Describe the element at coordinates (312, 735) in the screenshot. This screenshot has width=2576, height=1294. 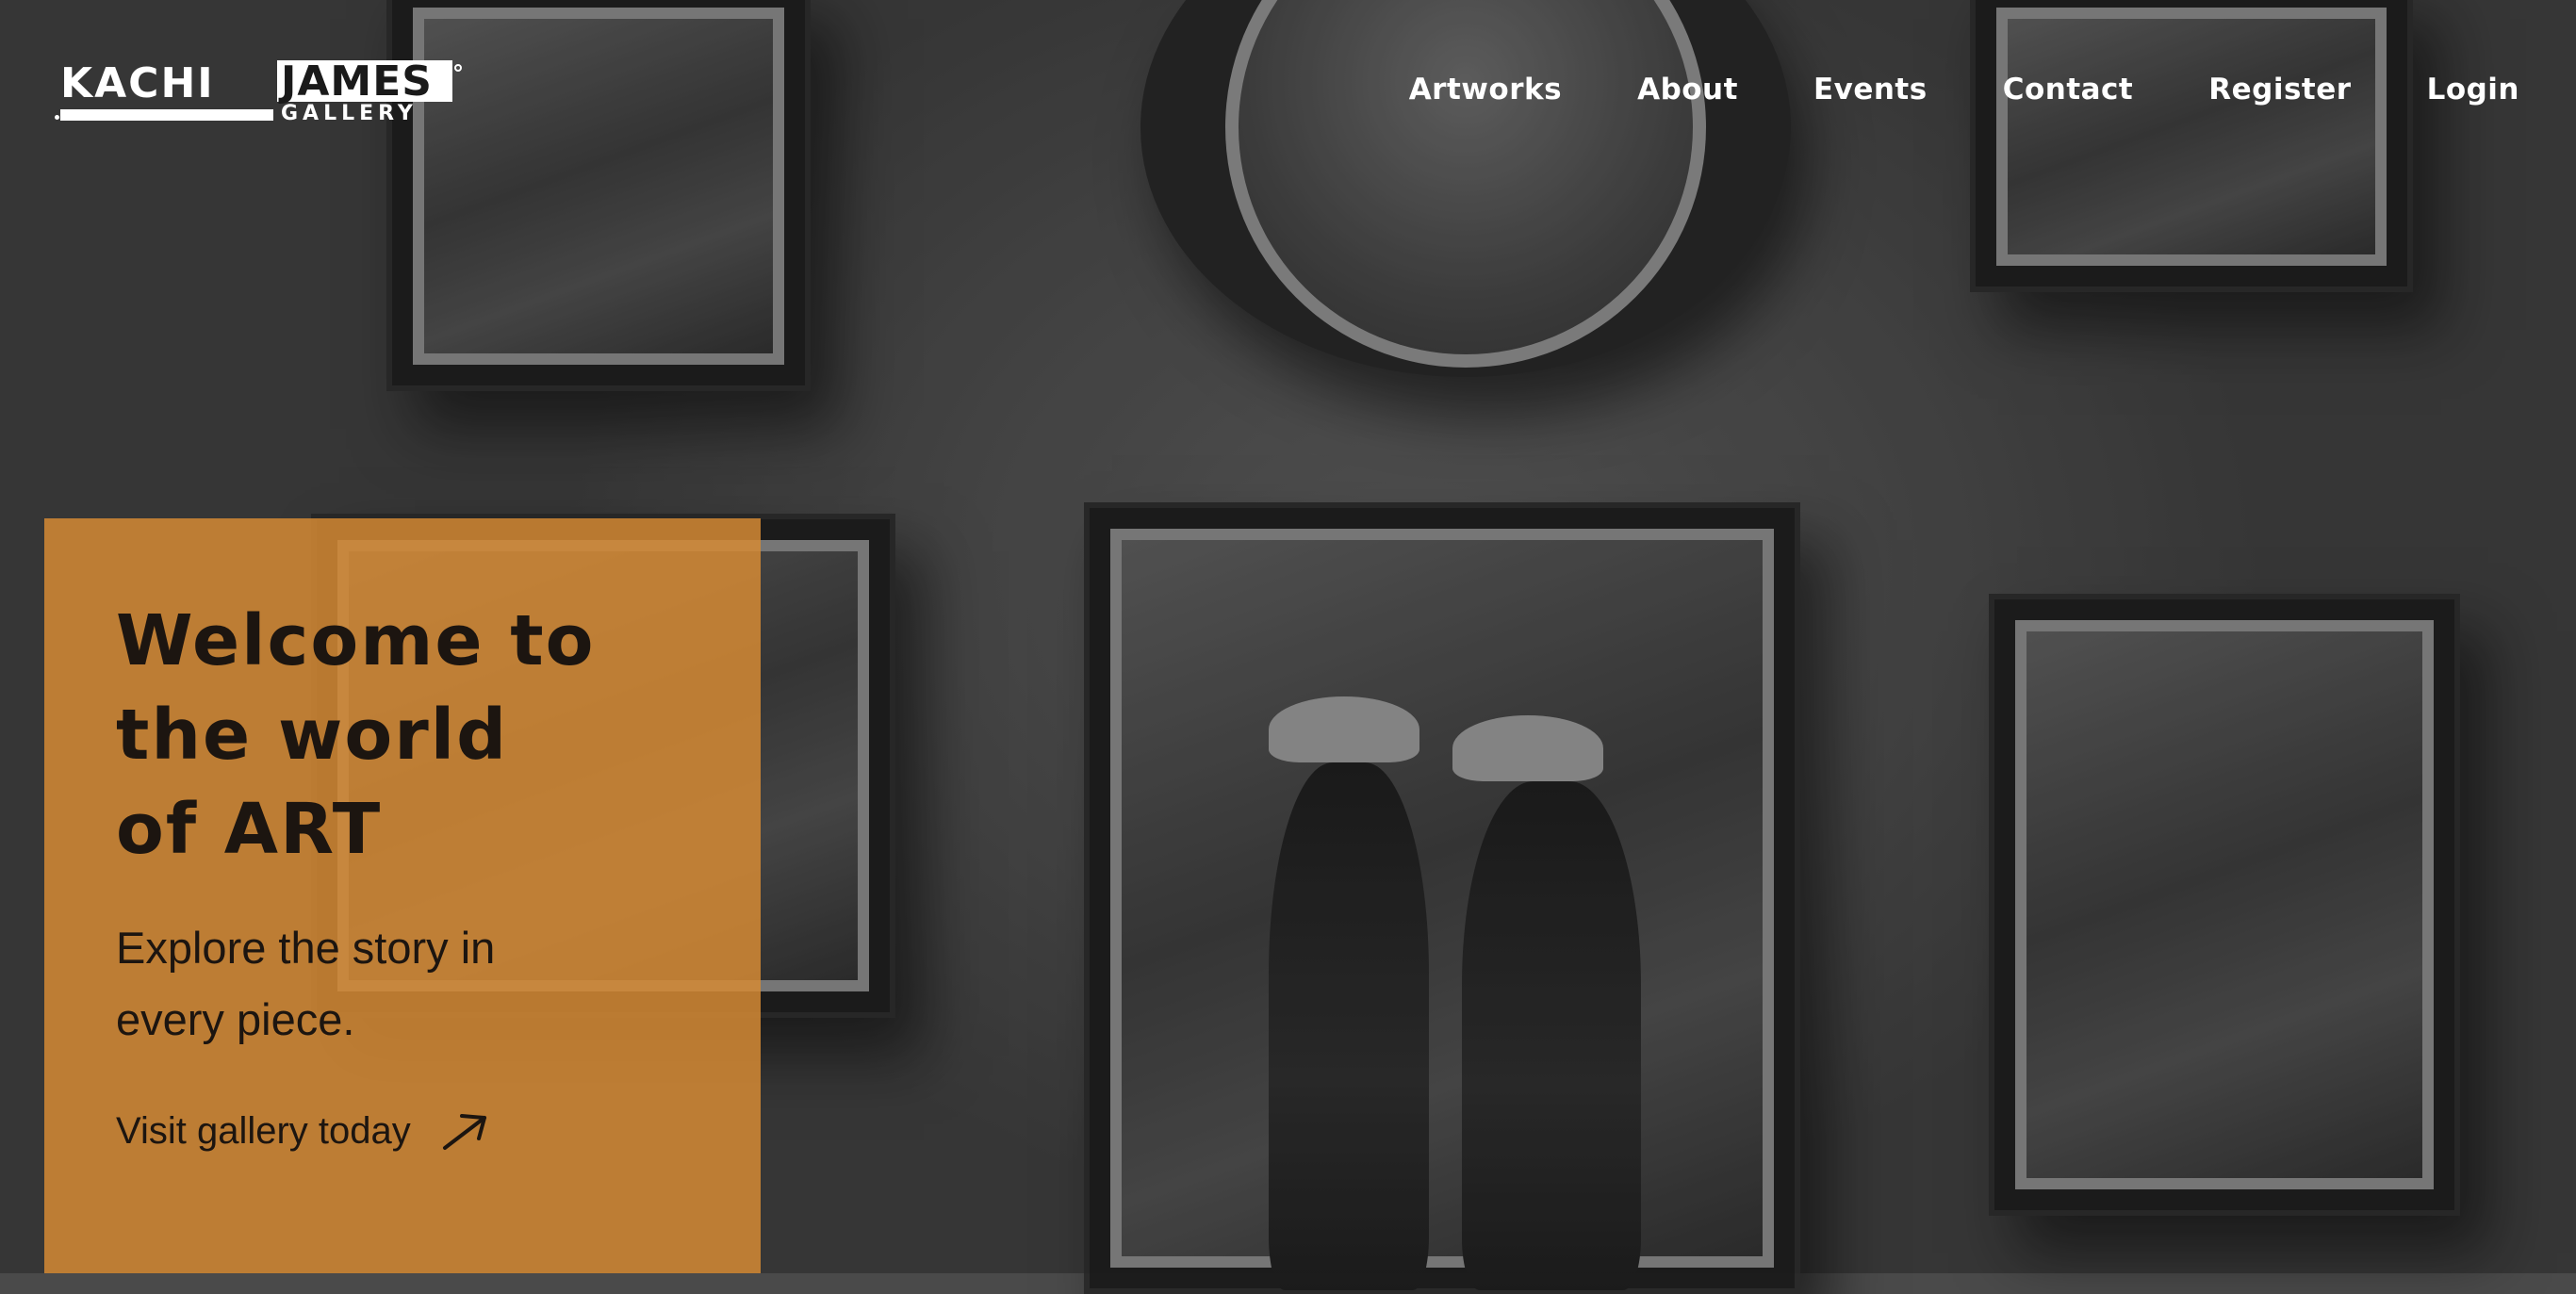
I see `hero-heading-line: the world` at that location.